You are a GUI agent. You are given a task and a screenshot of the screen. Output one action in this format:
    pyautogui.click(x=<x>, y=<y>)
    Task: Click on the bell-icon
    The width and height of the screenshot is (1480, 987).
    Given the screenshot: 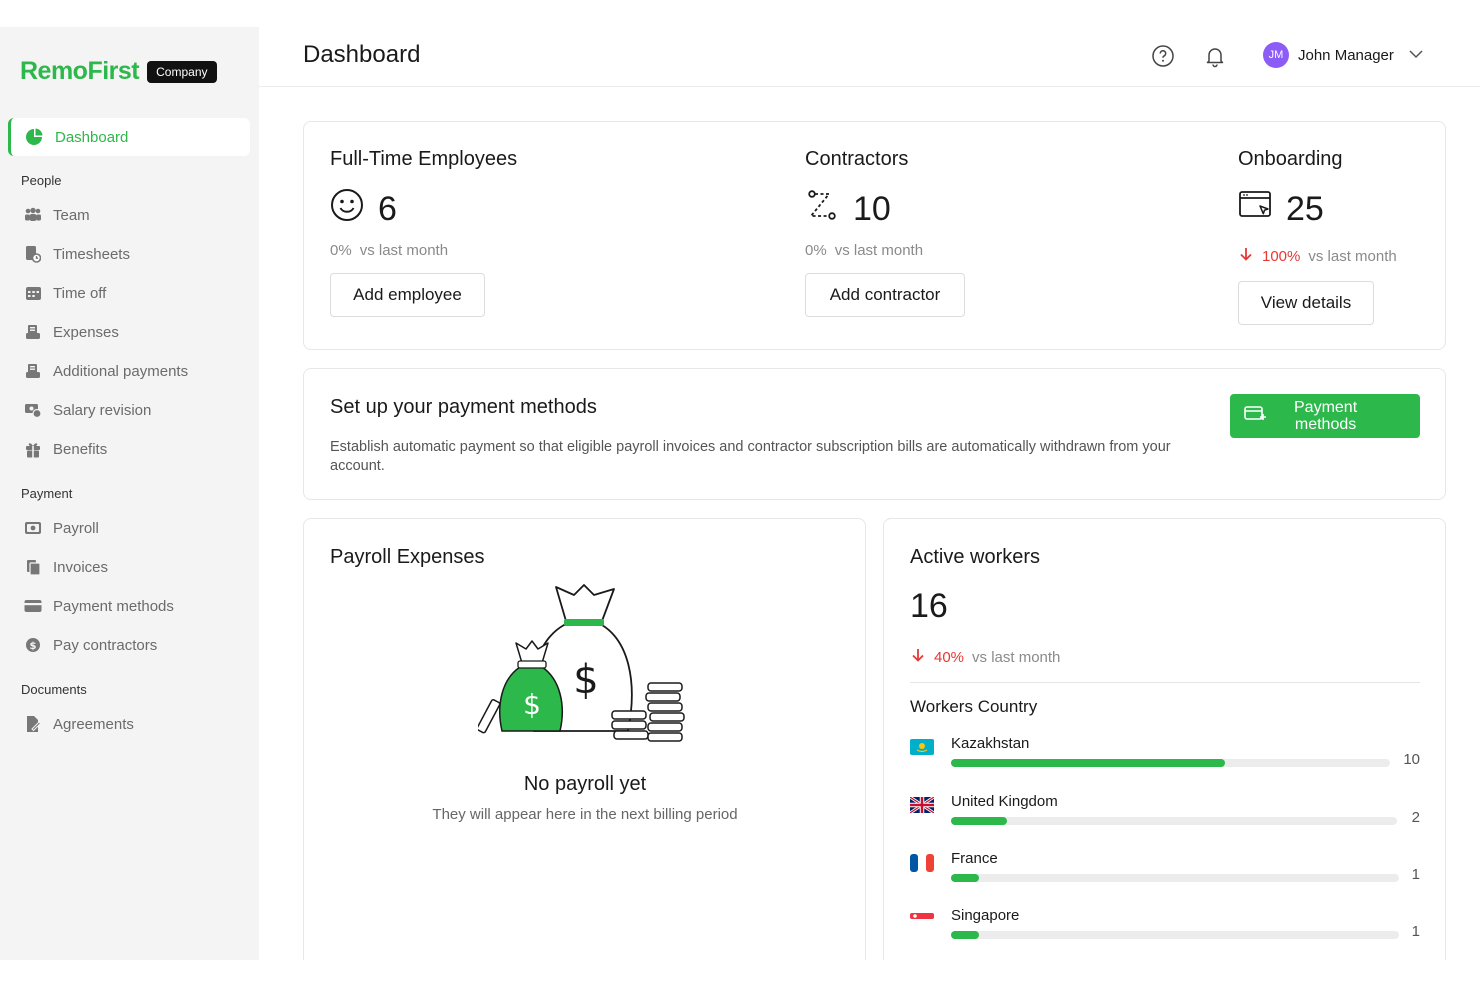 What is the action you would take?
    pyautogui.click(x=1215, y=56)
    